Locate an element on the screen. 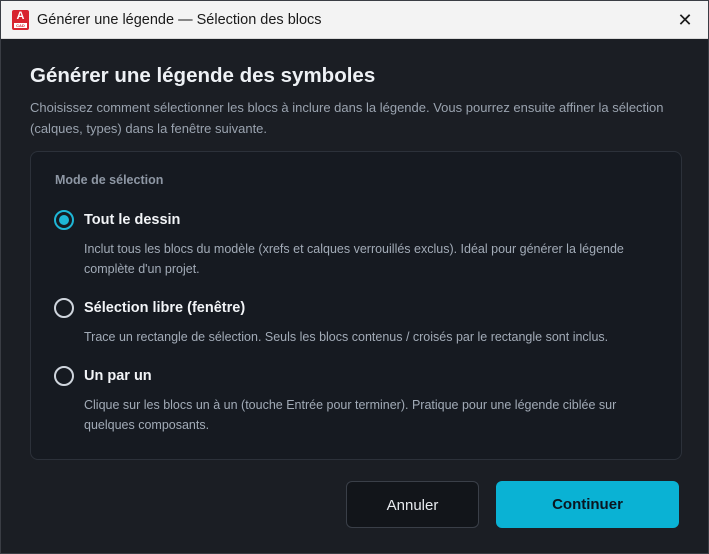 This screenshot has height=554, width=709. radio-window-selection is located at coordinates (64, 308).